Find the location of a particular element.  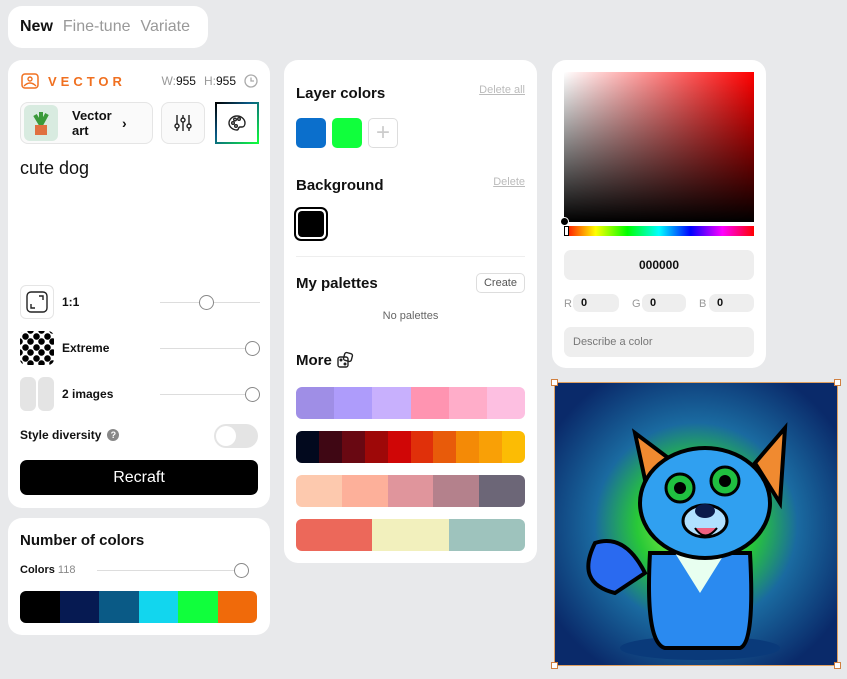

generated-image-dog is located at coordinates (696, 524).